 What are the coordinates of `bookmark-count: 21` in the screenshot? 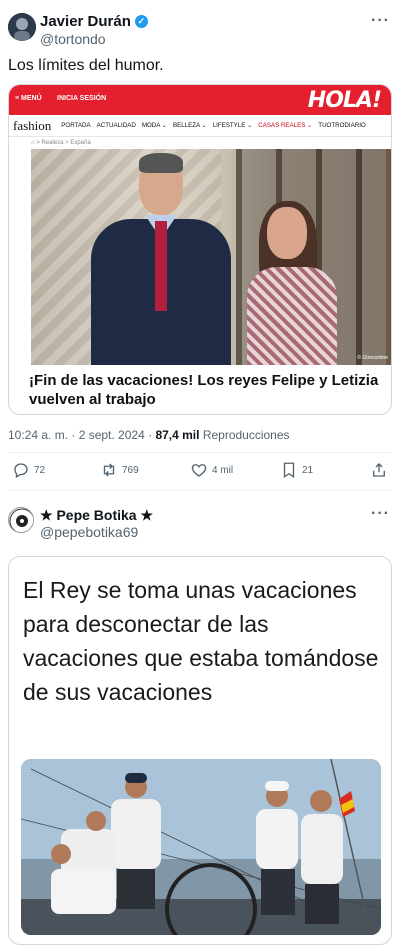 It's located at (308, 470).